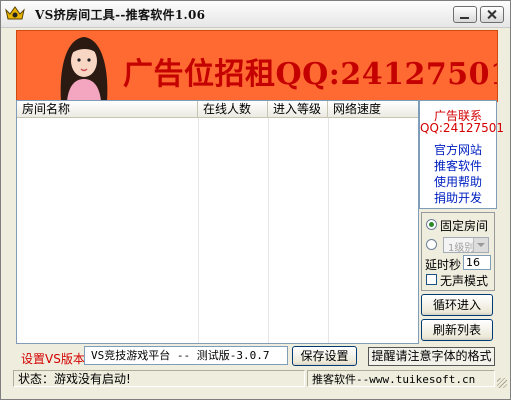 This screenshot has width=511, height=400. What do you see at coordinates (159, 378) in the screenshot?
I see `status-text: 状态：游戏没有启动!` at bounding box center [159, 378].